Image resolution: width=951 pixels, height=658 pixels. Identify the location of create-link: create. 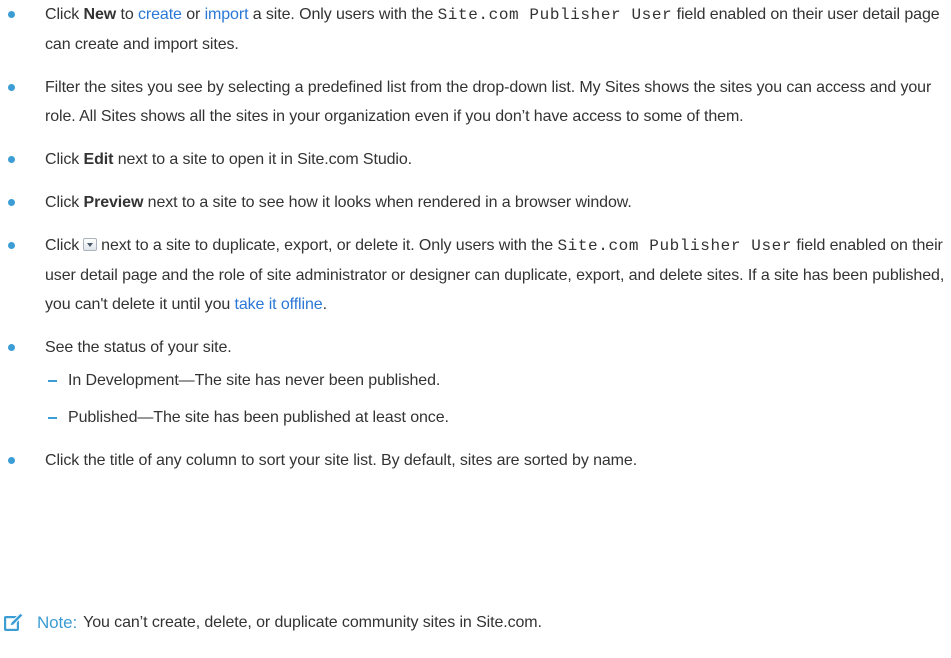
(160, 14).